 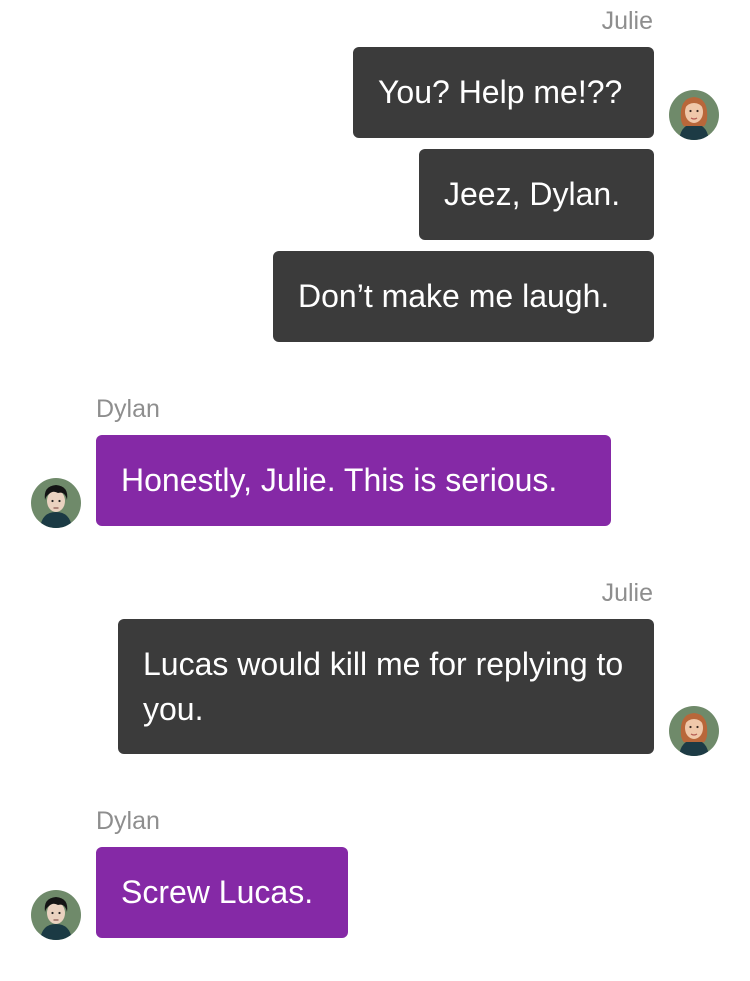 I want to click on message-bubble: Jeez, Dylan., so click(x=536, y=194).